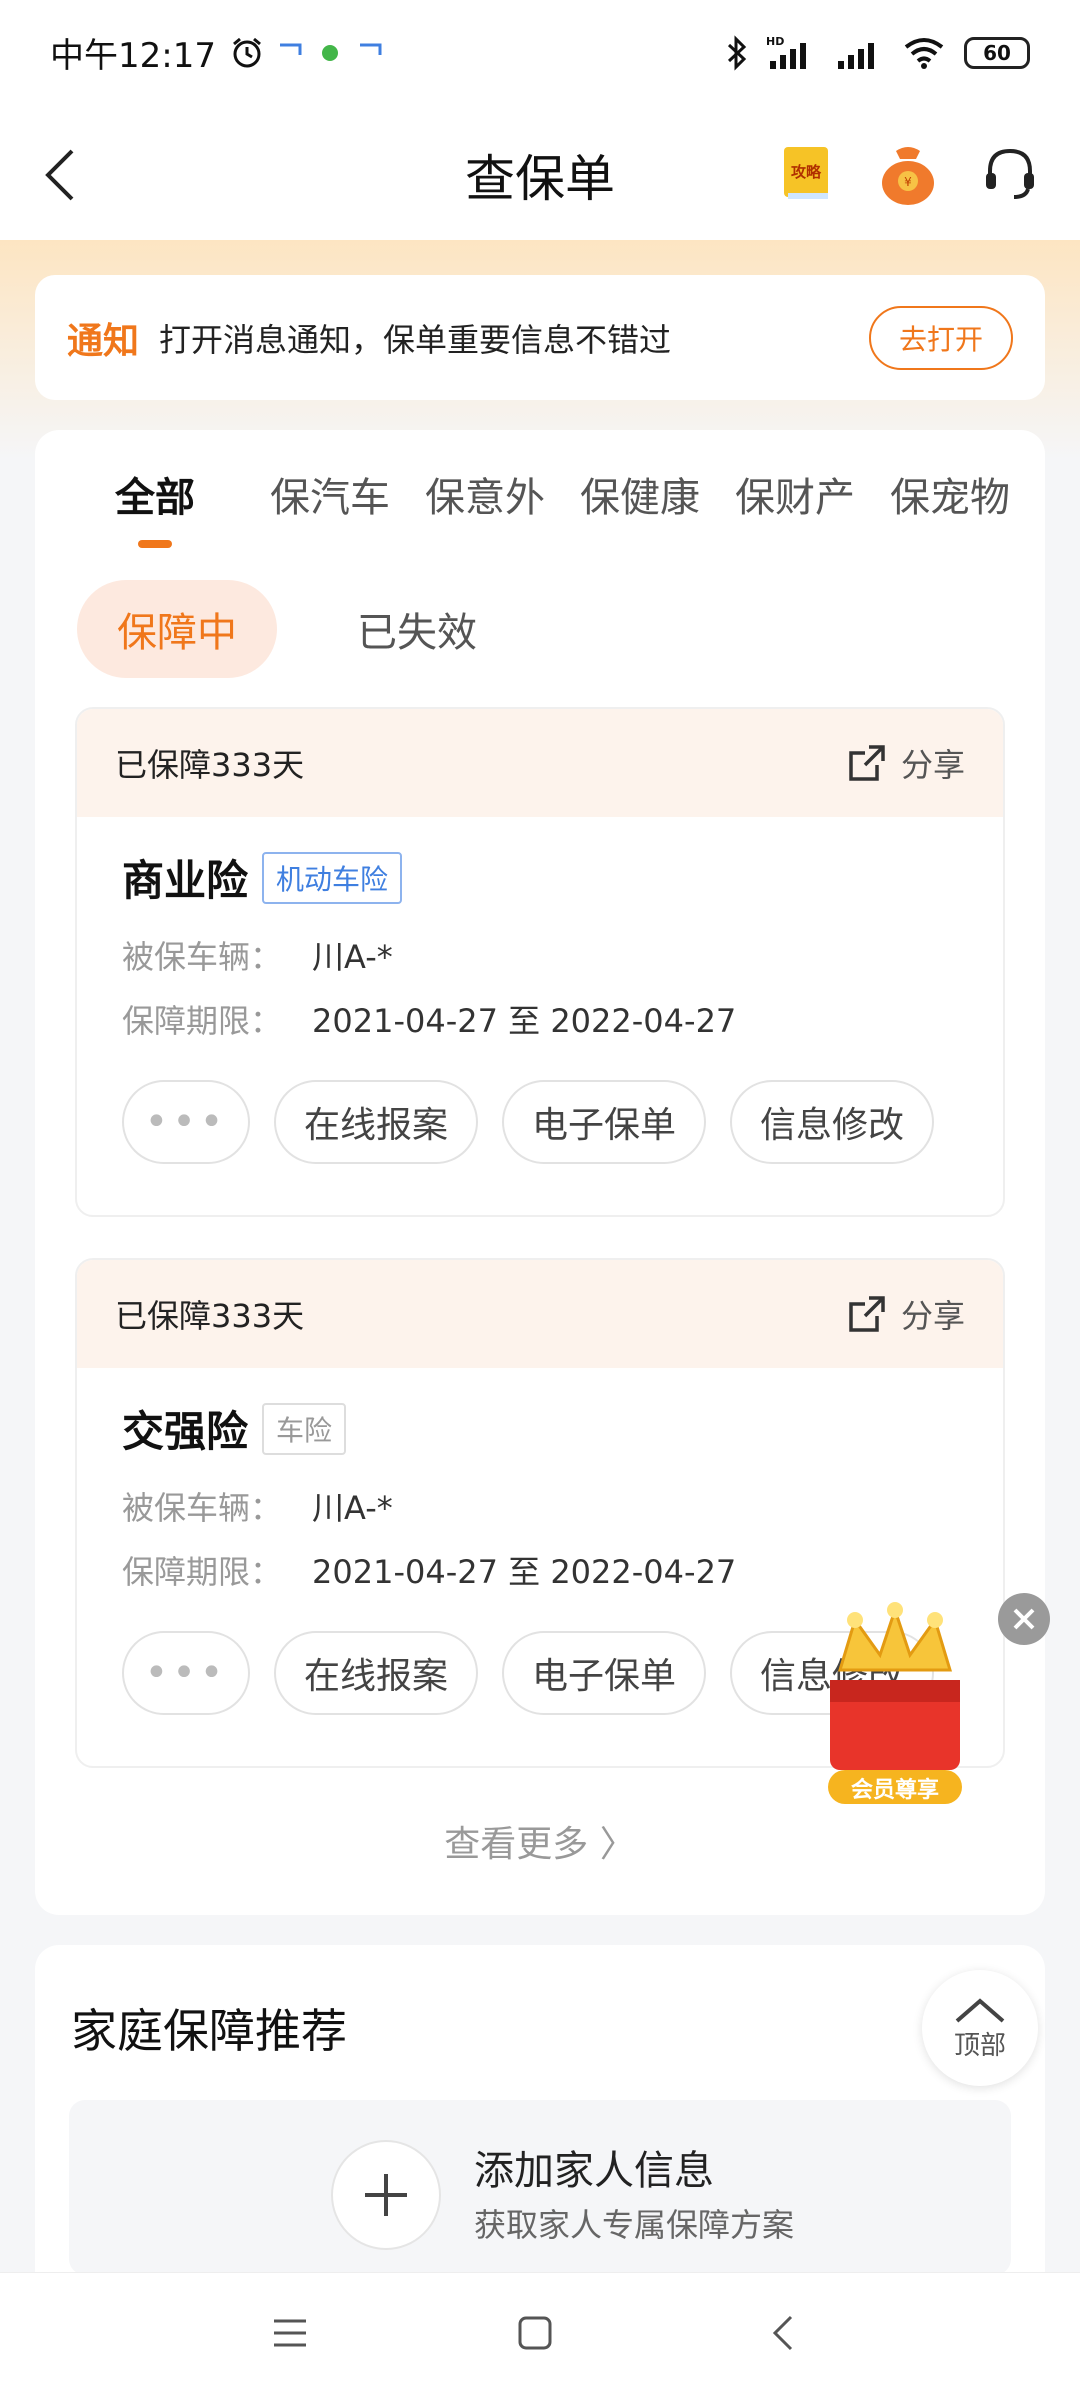 The image size is (1080, 2400). Describe the element at coordinates (540, 1841) in the screenshot. I see `see-more-link: 查看更多 〉` at that location.